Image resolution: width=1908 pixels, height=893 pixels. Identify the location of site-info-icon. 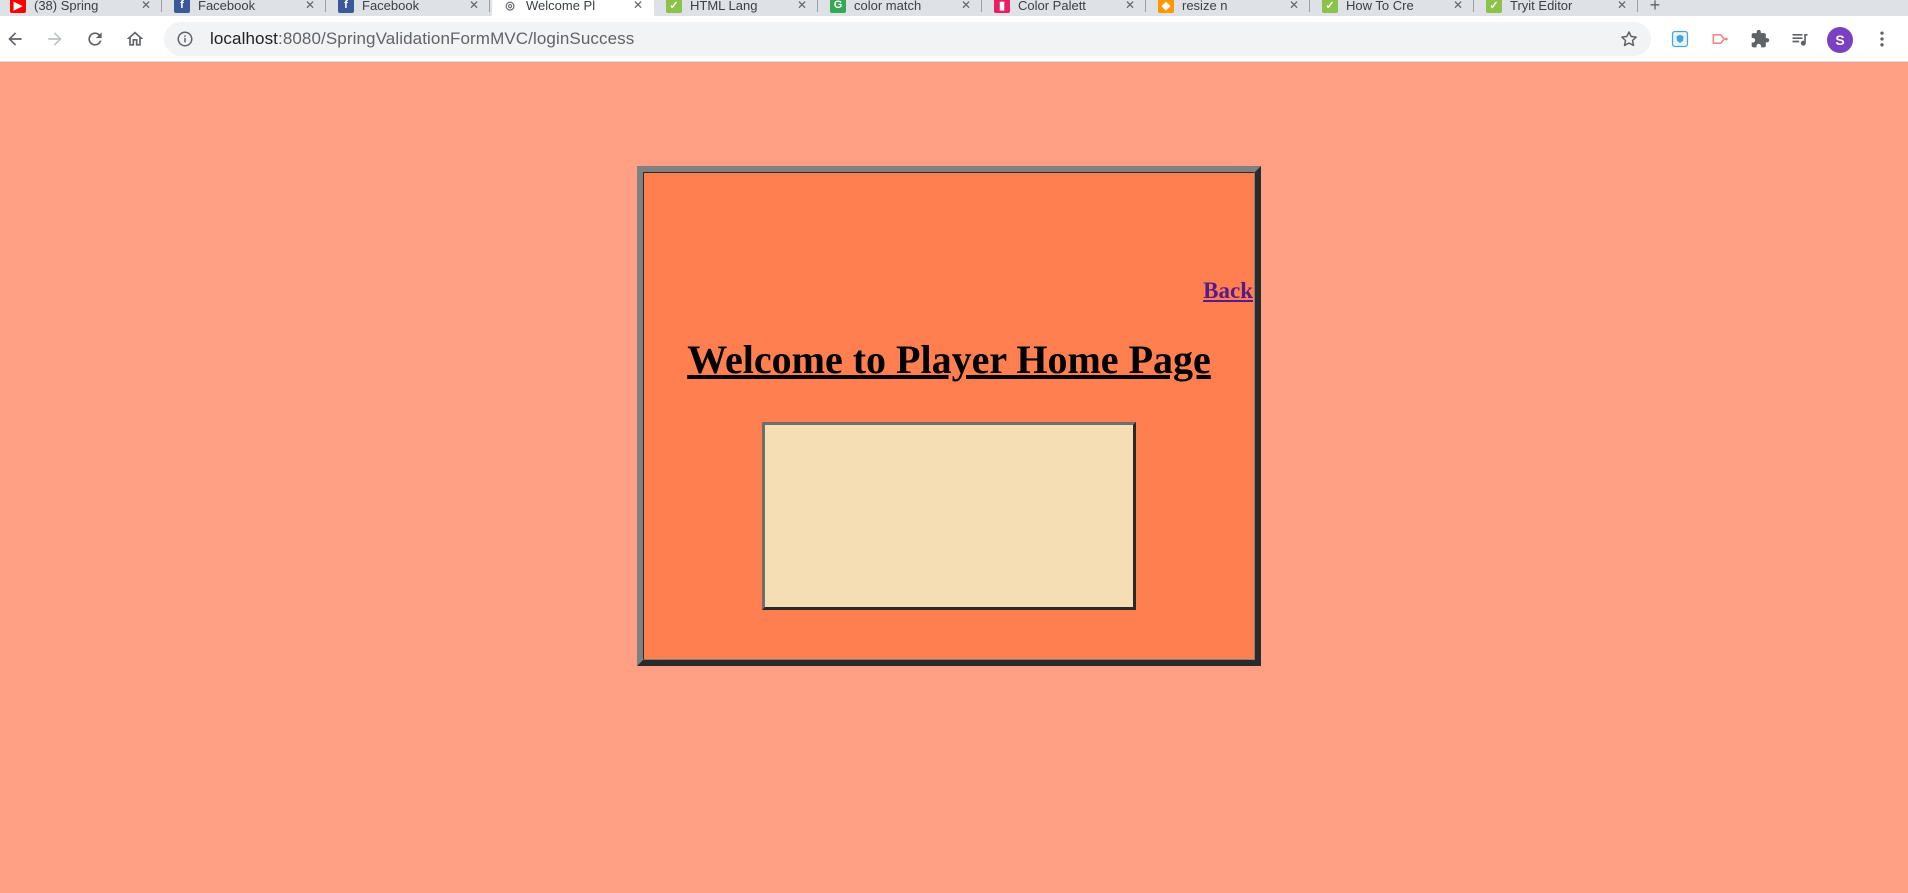
(185, 39).